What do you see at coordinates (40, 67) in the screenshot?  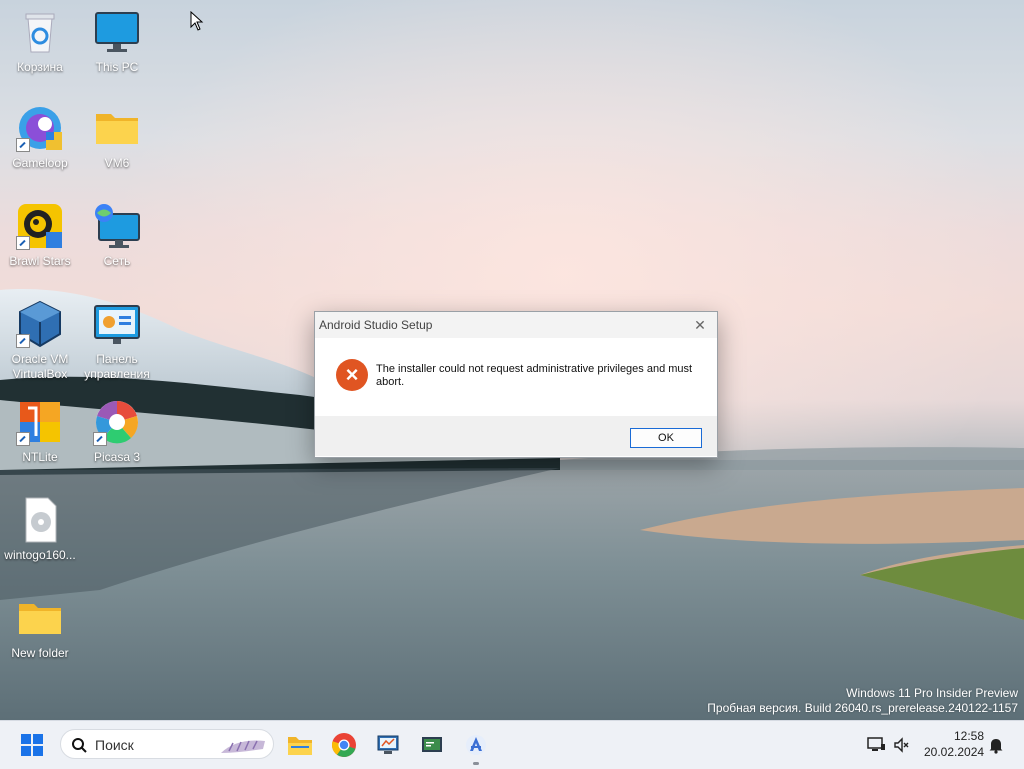 I see `desktop-icon-label: Корзина` at bounding box center [40, 67].